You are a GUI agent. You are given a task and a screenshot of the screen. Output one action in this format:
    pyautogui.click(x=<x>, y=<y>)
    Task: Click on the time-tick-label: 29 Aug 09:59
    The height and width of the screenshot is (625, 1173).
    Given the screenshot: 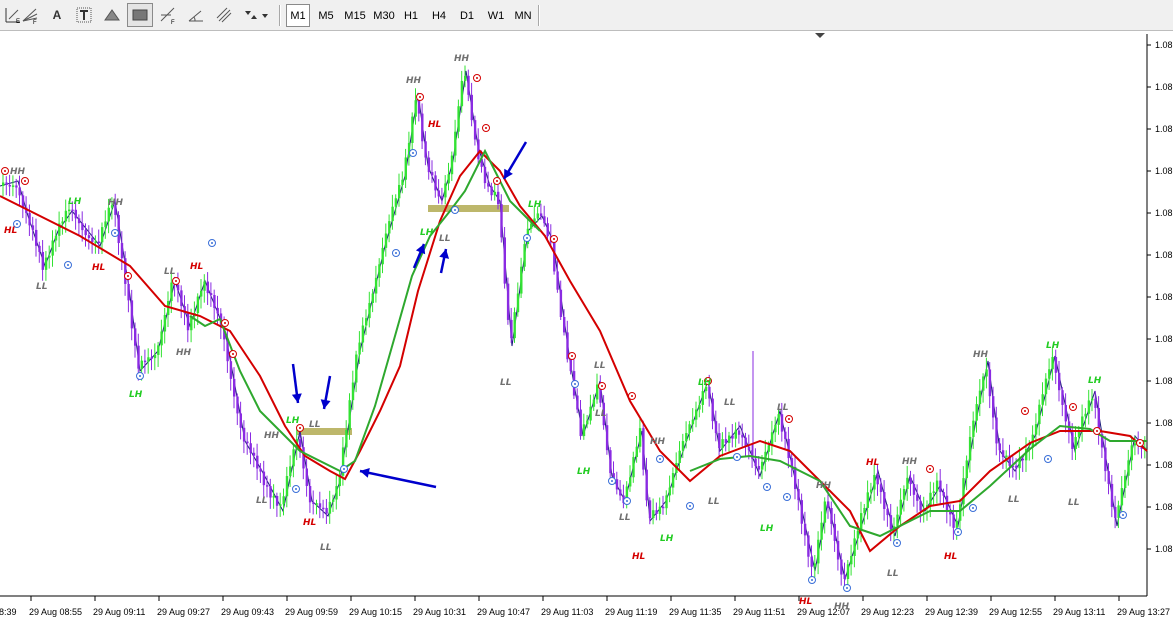 What is the action you would take?
    pyautogui.click(x=311, y=612)
    